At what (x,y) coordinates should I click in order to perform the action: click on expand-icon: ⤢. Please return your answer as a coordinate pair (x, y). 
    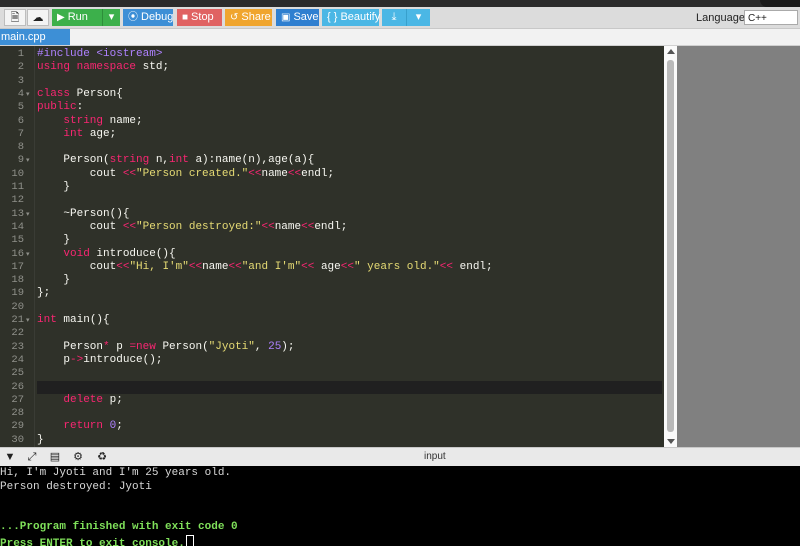
    Looking at the image, I should click on (32, 457).